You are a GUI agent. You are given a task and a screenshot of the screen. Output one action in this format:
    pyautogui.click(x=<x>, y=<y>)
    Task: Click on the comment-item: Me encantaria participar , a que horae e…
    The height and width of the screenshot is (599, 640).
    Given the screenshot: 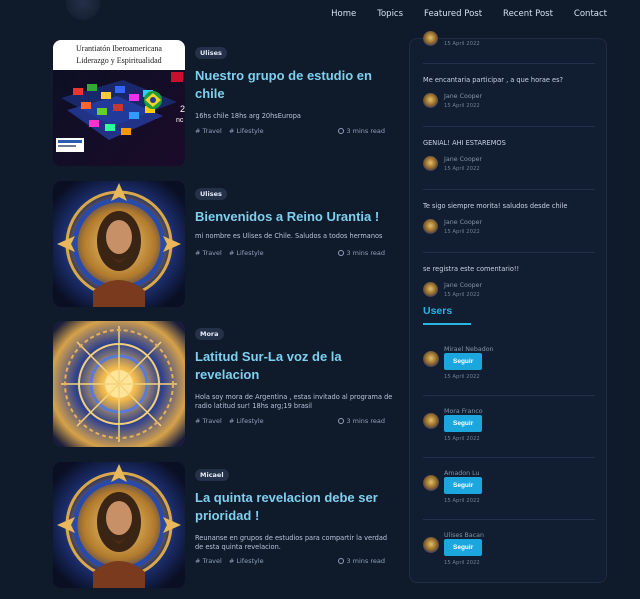 What is the action you would take?
    pyautogui.click(x=509, y=93)
    